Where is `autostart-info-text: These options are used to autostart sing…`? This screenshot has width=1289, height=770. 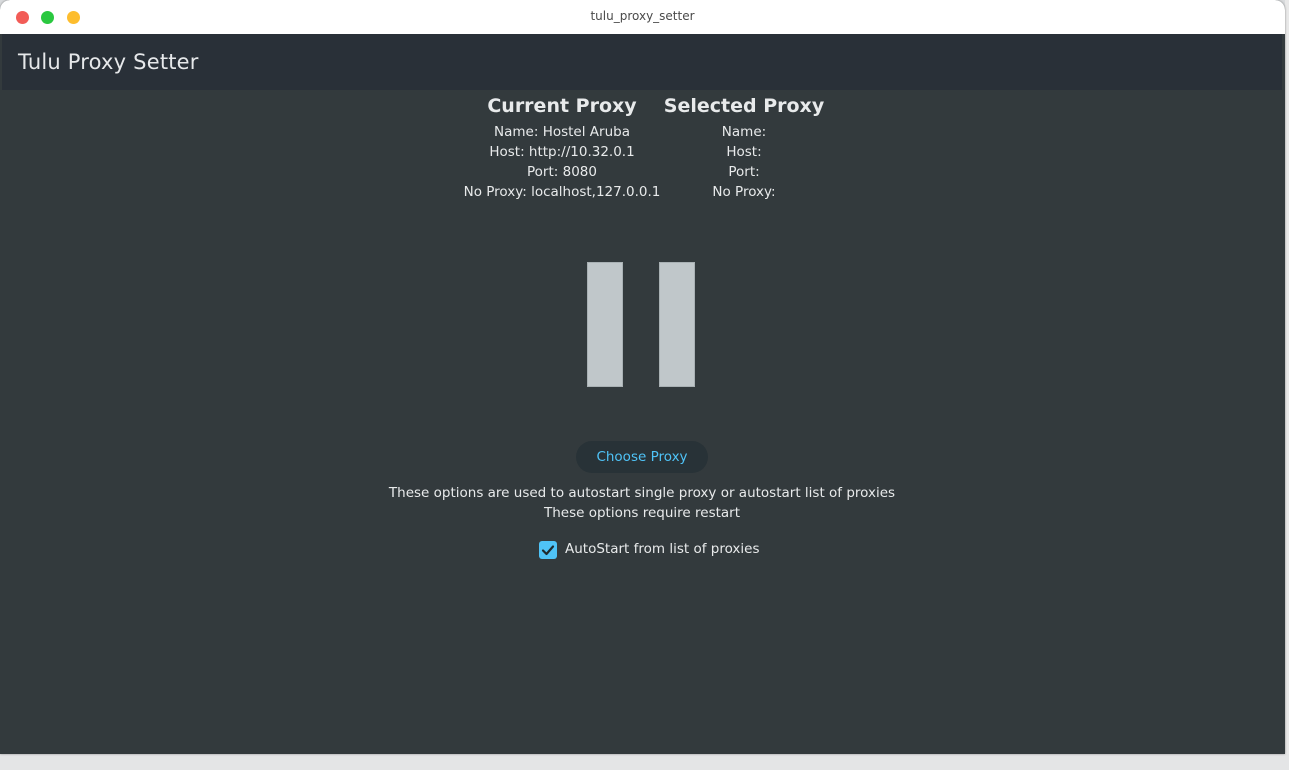
autostart-info-text: These options are used to autostart sing… is located at coordinates (642, 493).